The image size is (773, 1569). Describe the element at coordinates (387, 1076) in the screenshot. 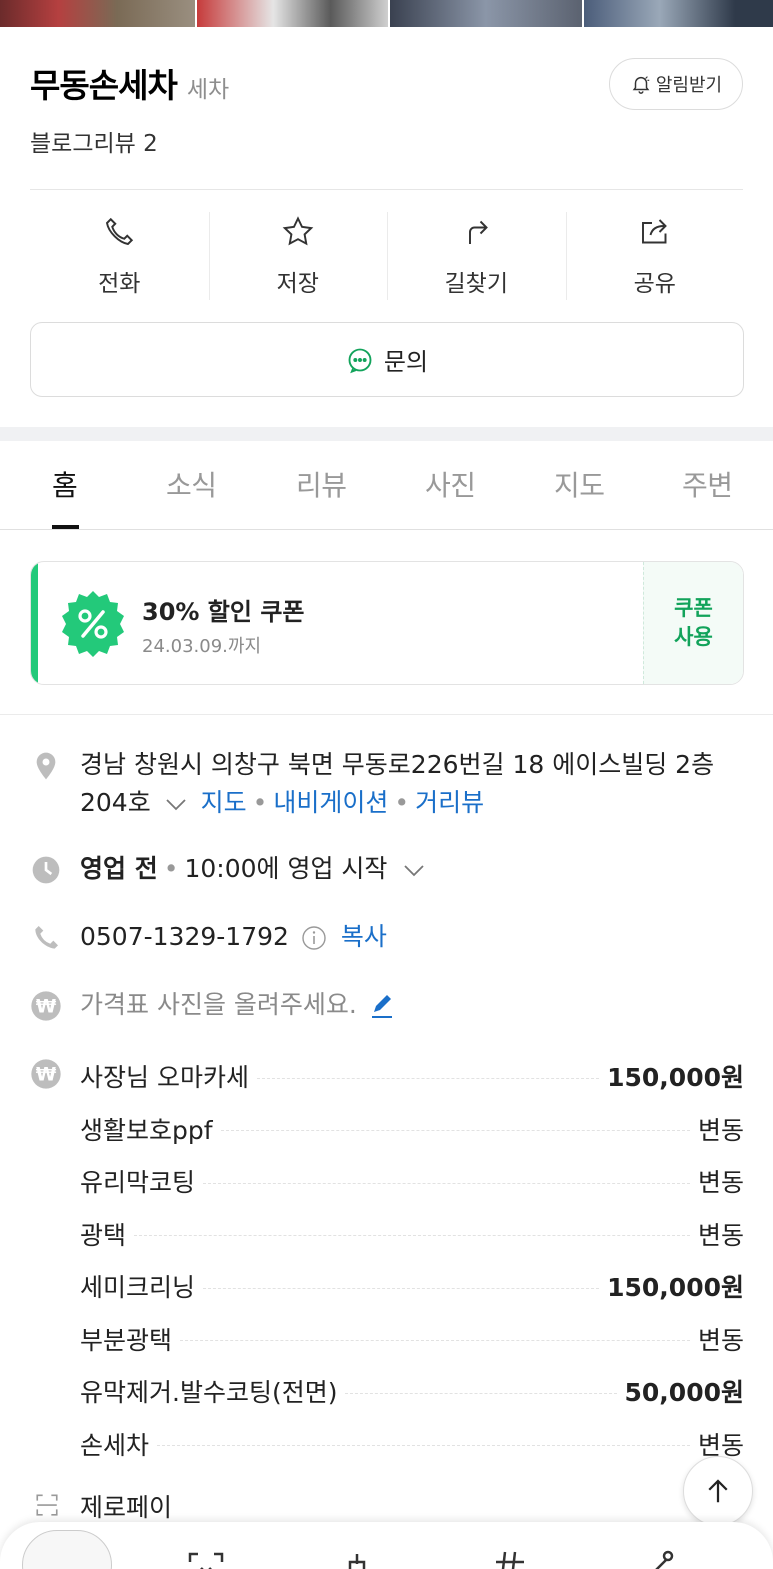

I see `menu-item: 사장님 오마카세 150,000원` at that location.